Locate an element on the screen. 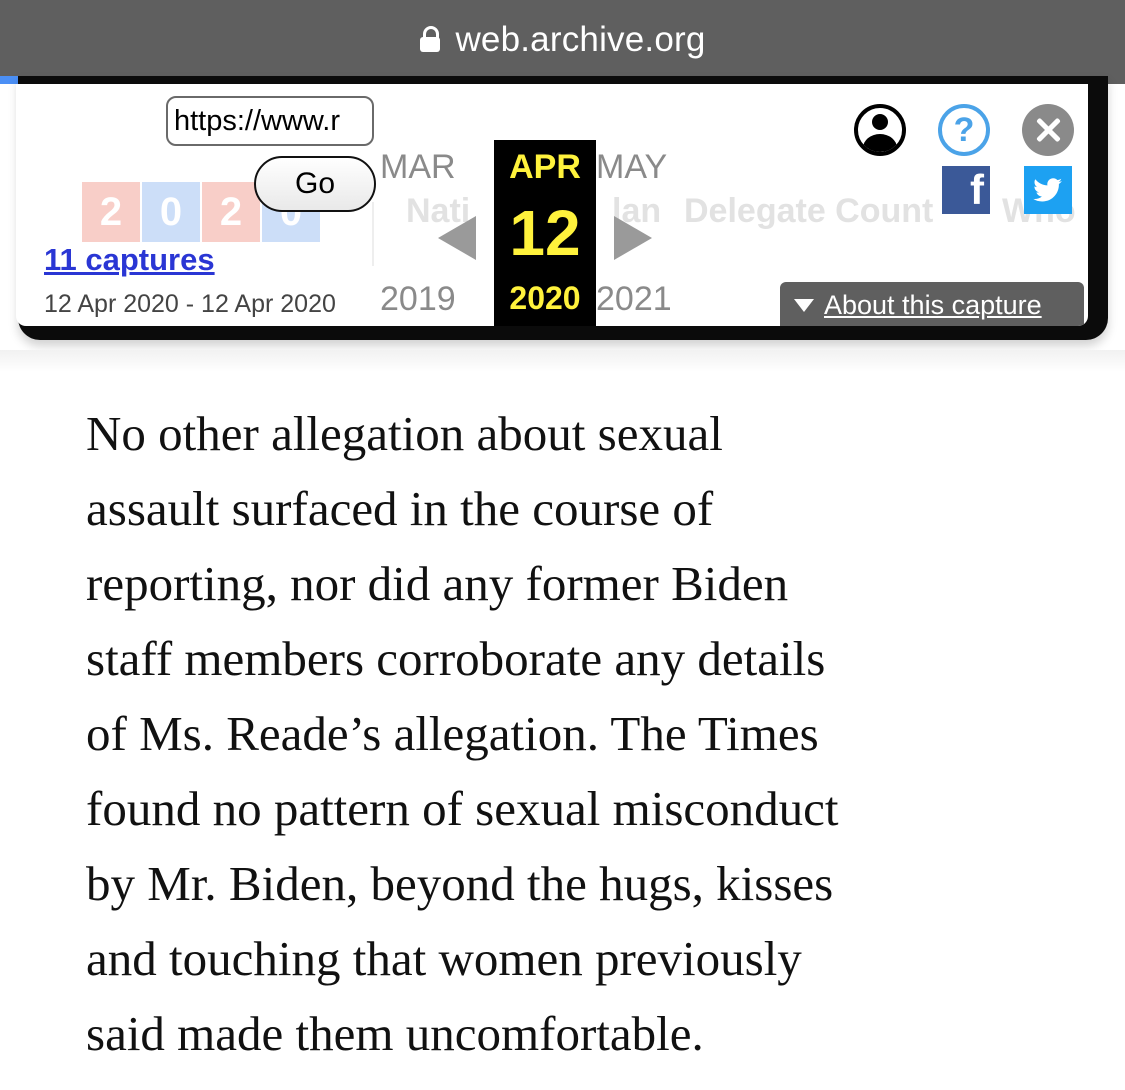  article-line: found no pattern of sexual misconduct is located at coordinates (462, 808).